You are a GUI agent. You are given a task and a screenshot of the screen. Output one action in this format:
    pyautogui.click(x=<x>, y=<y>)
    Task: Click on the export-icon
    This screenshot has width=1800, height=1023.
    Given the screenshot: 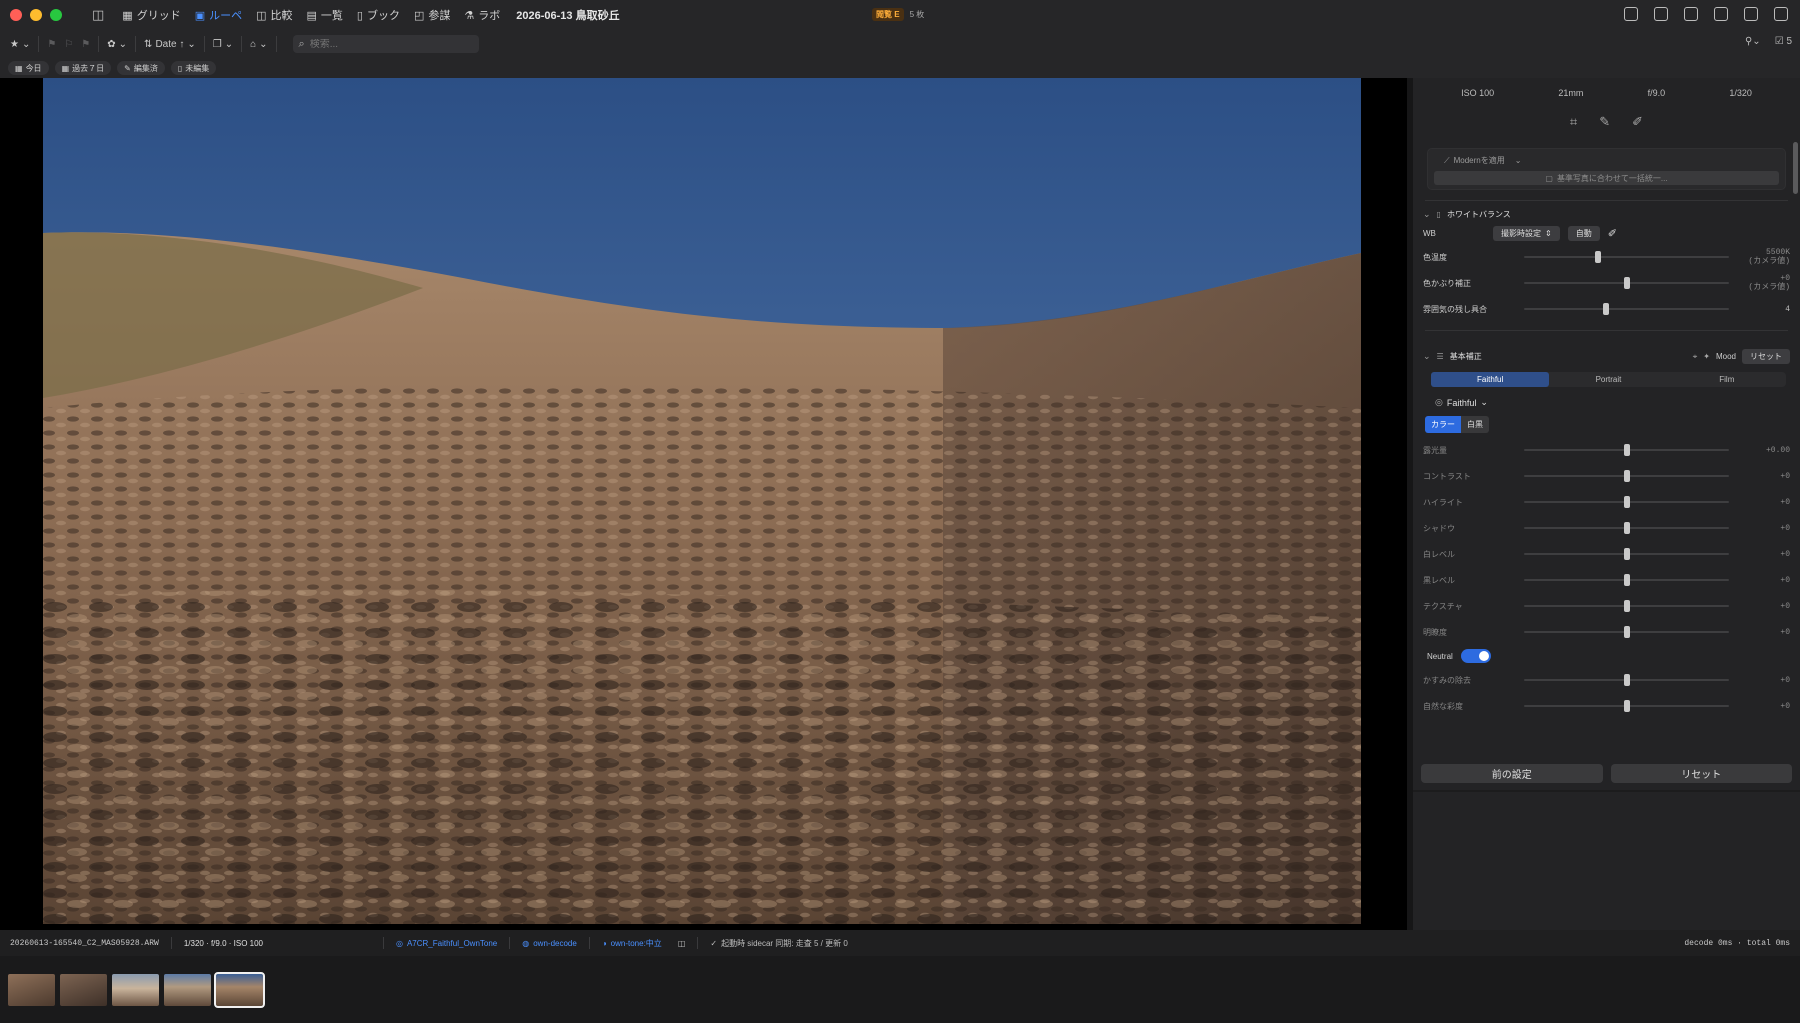 What is the action you would take?
    pyautogui.click(x=1691, y=14)
    